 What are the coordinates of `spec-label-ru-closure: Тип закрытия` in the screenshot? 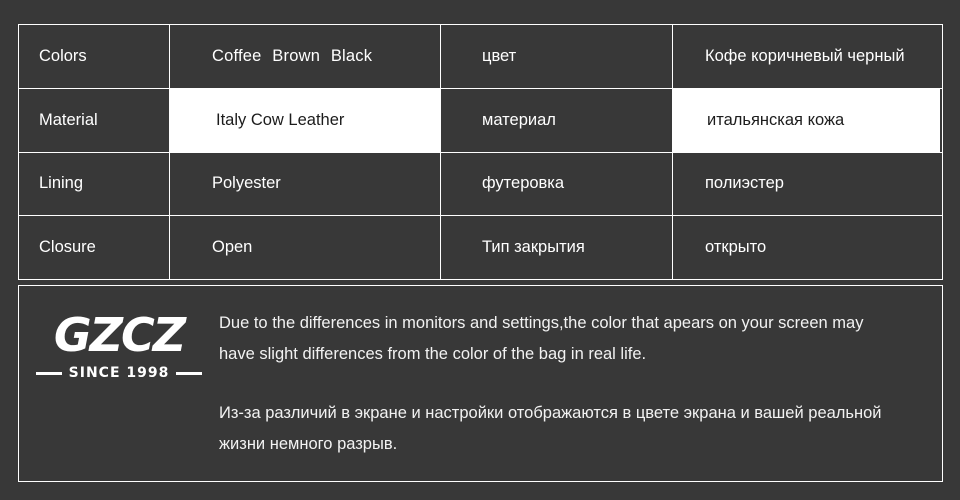 It's located at (557, 247).